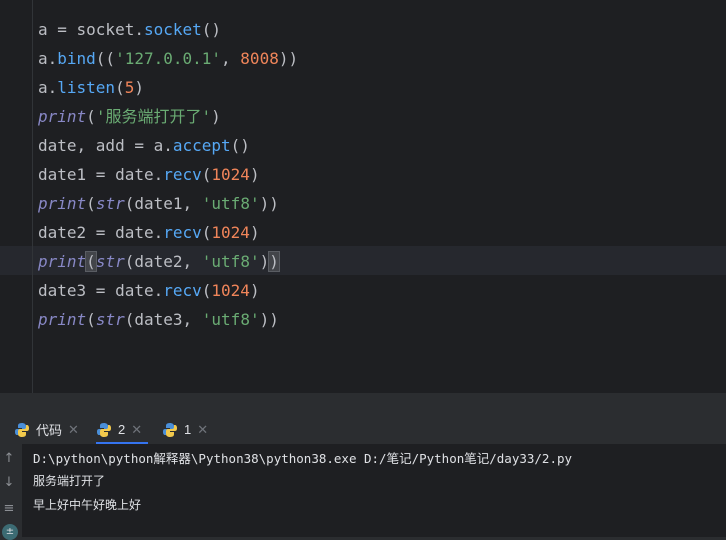 This screenshot has height=540, width=726. I want to click on code-line: print(str(date2, 'utf8')), so click(159, 261).